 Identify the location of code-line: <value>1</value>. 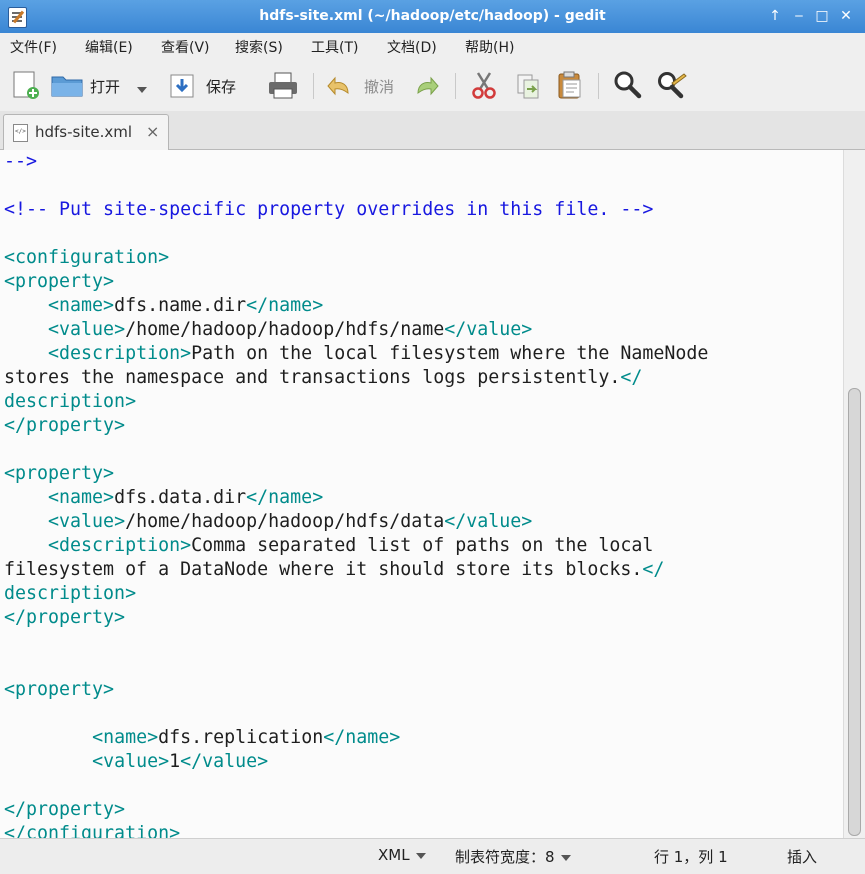
(136, 762).